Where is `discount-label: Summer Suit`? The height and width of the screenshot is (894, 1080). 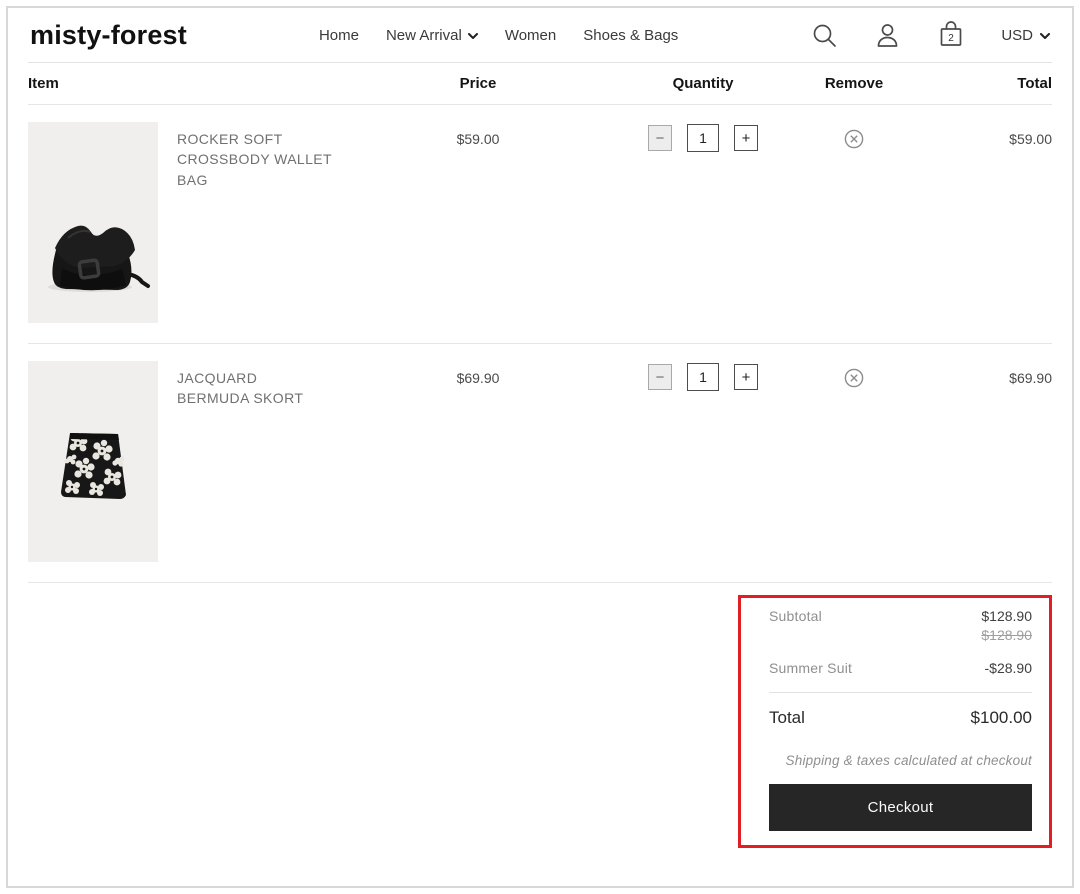 discount-label: Summer Suit is located at coordinates (811, 668).